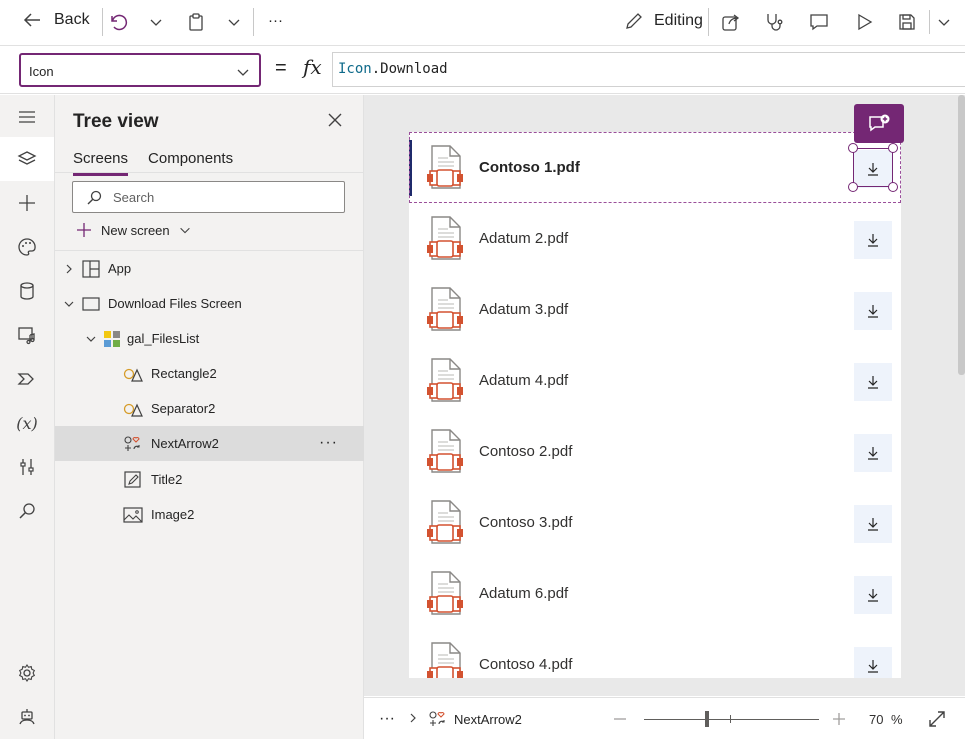 The width and height of the screenshot is (965, 739). What do you see at coordinates (91, 268) in the screenshot?
I see `app-icon` at bounding box center [91, 268].